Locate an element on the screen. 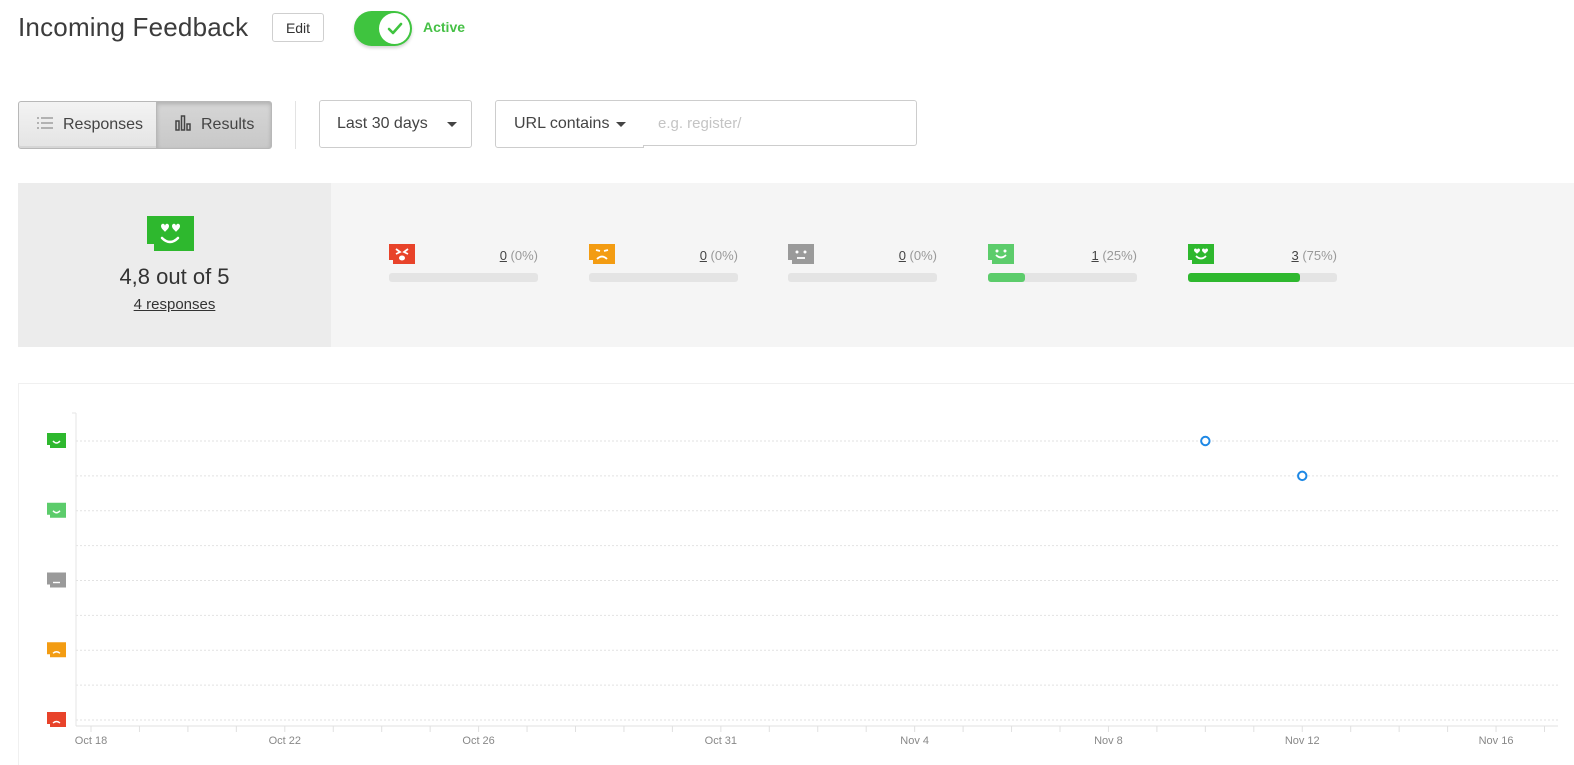 The width and height of the screenshot is (1574, 765). x-tick-label: Nov 4 is located at coordinates (914, 741).